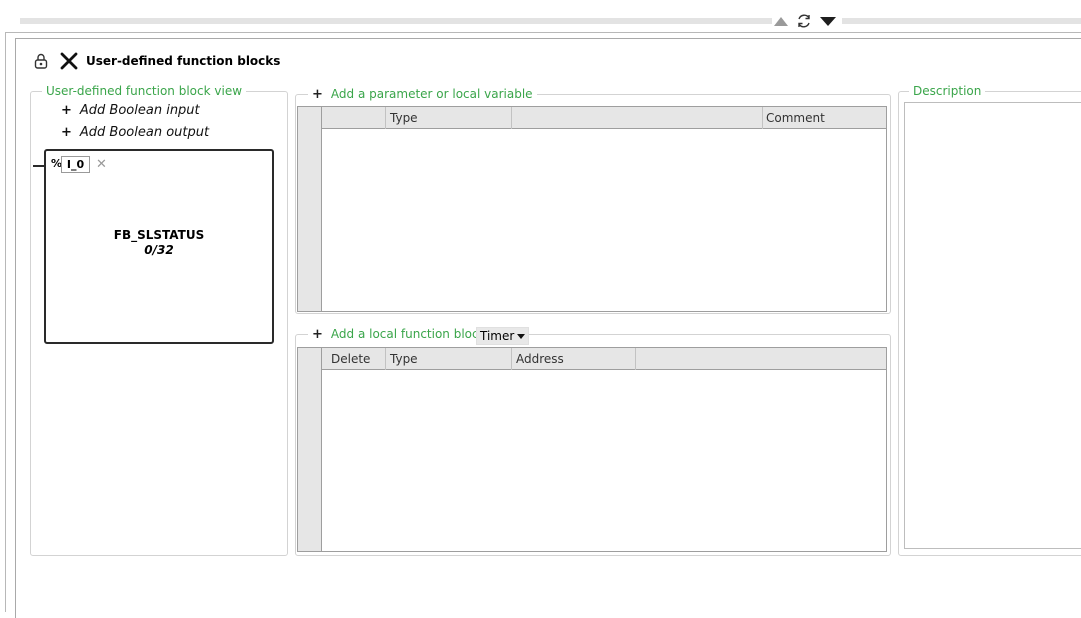  Describe the element at coordinates (41, 61) in the screenshot. I see `lock-icon` at that location.